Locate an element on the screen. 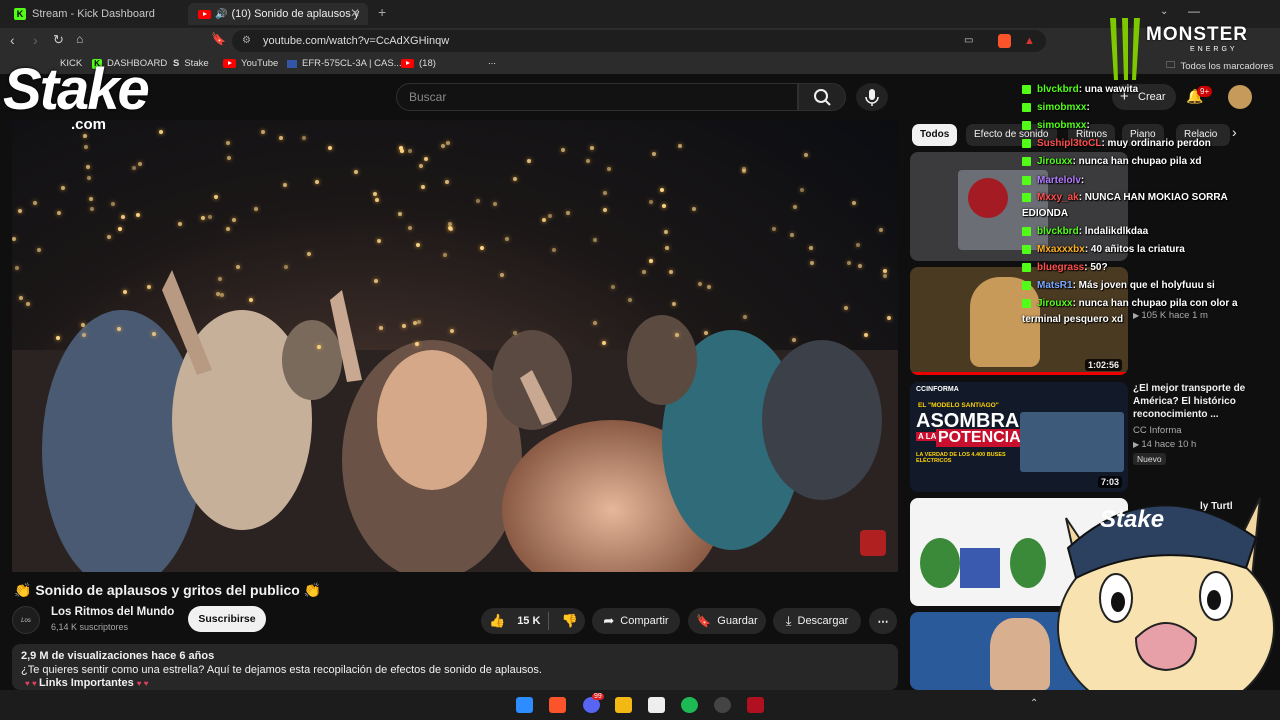  new-tab-button: + is located at coordinates (382, 12).